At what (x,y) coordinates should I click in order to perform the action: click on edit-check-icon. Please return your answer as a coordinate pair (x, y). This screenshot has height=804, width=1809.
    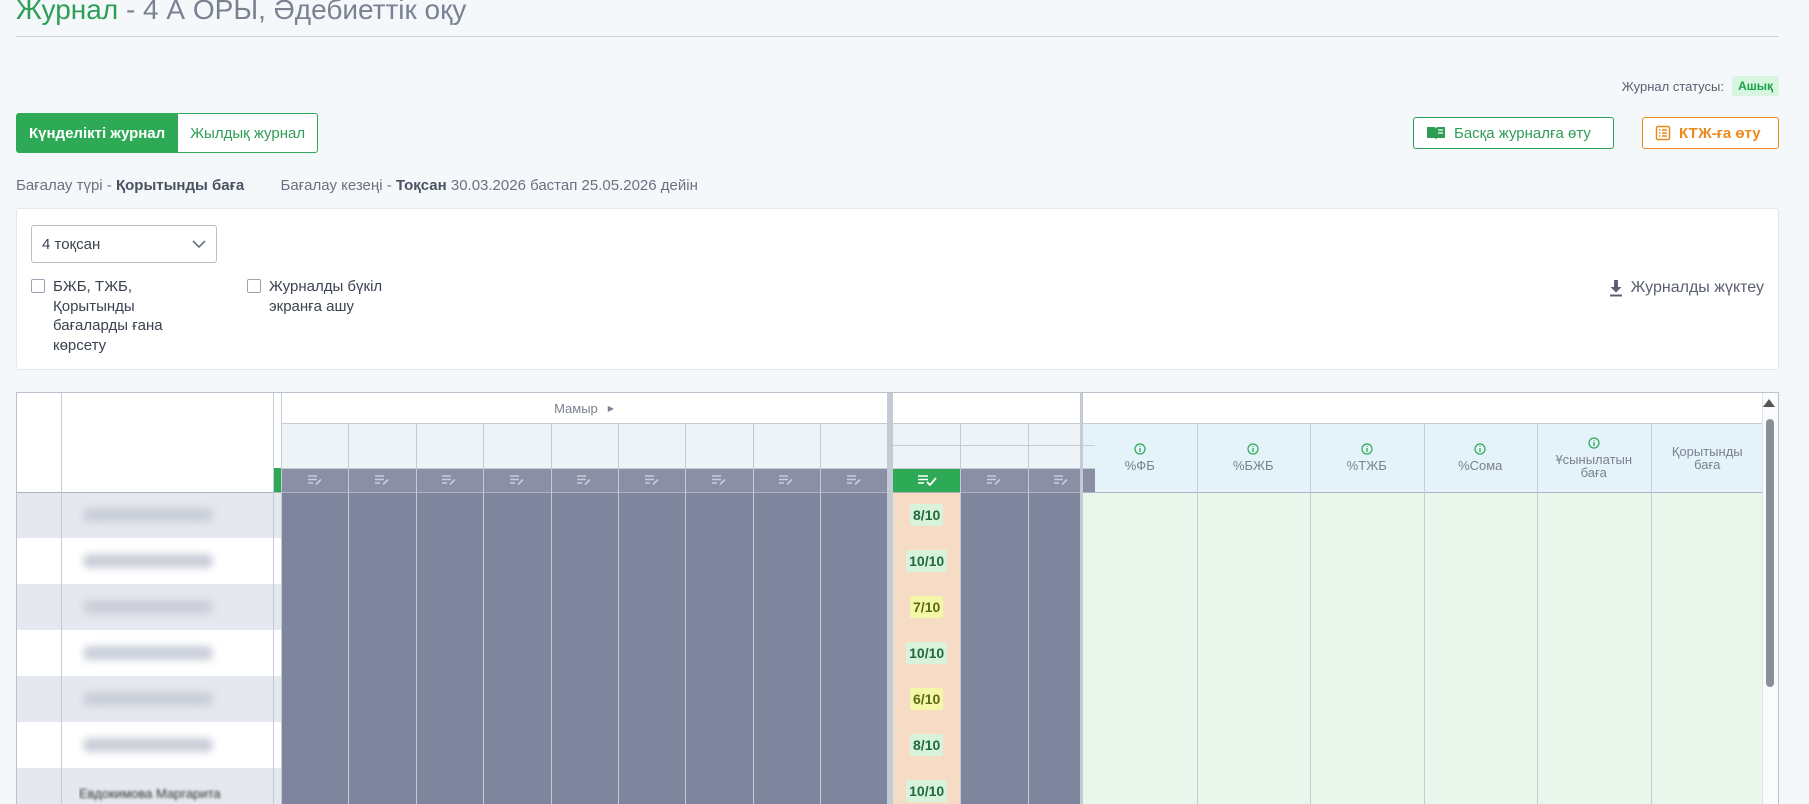
    Looking at the image, I should click on (926, 480).